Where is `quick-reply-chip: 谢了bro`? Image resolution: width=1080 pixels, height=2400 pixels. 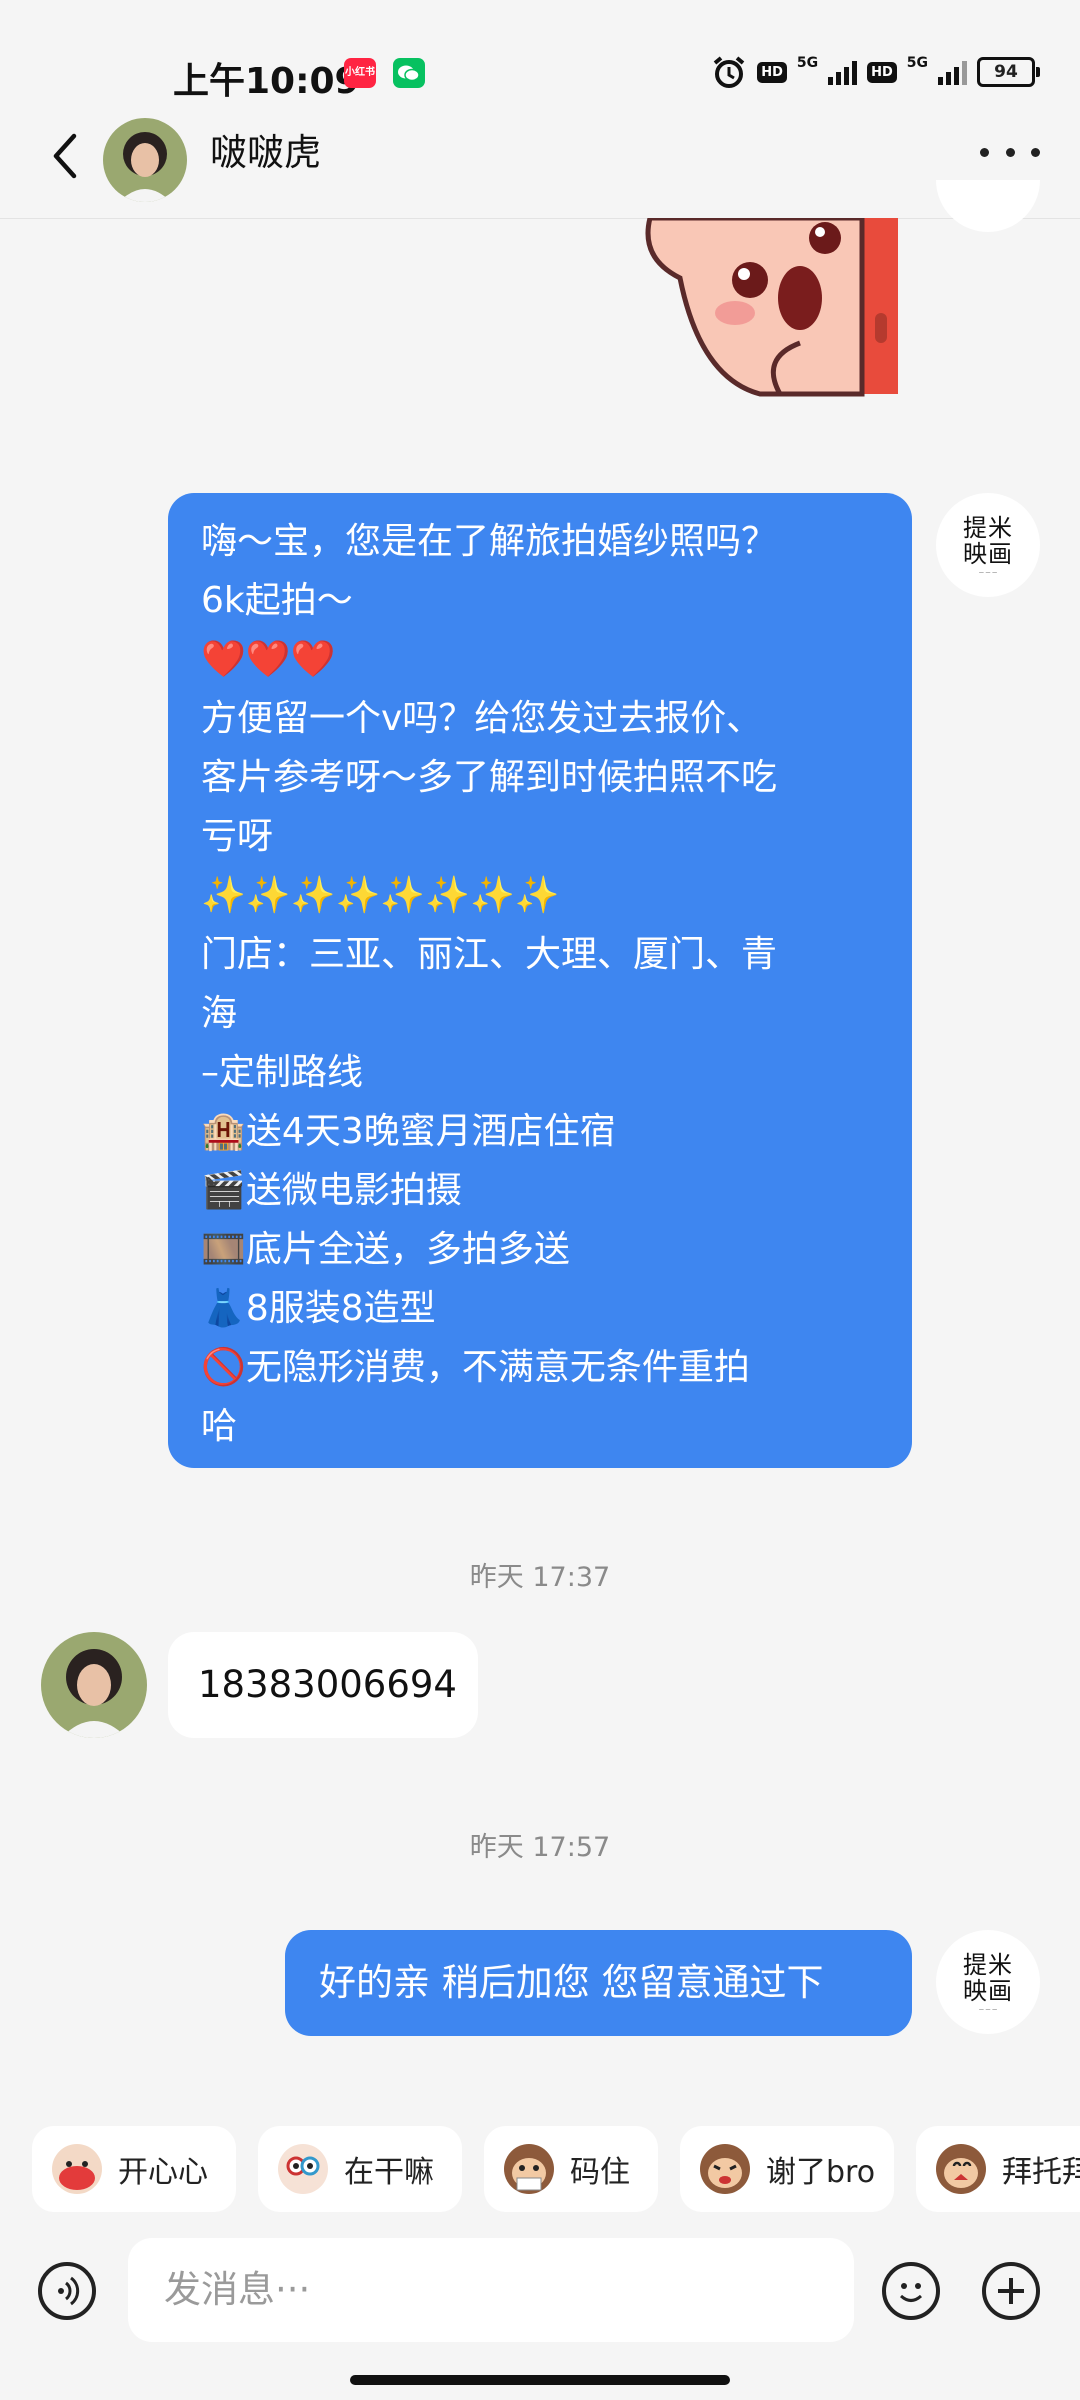
quick-reply-chip: 谢了bro is located at coordinates (787, 2169).